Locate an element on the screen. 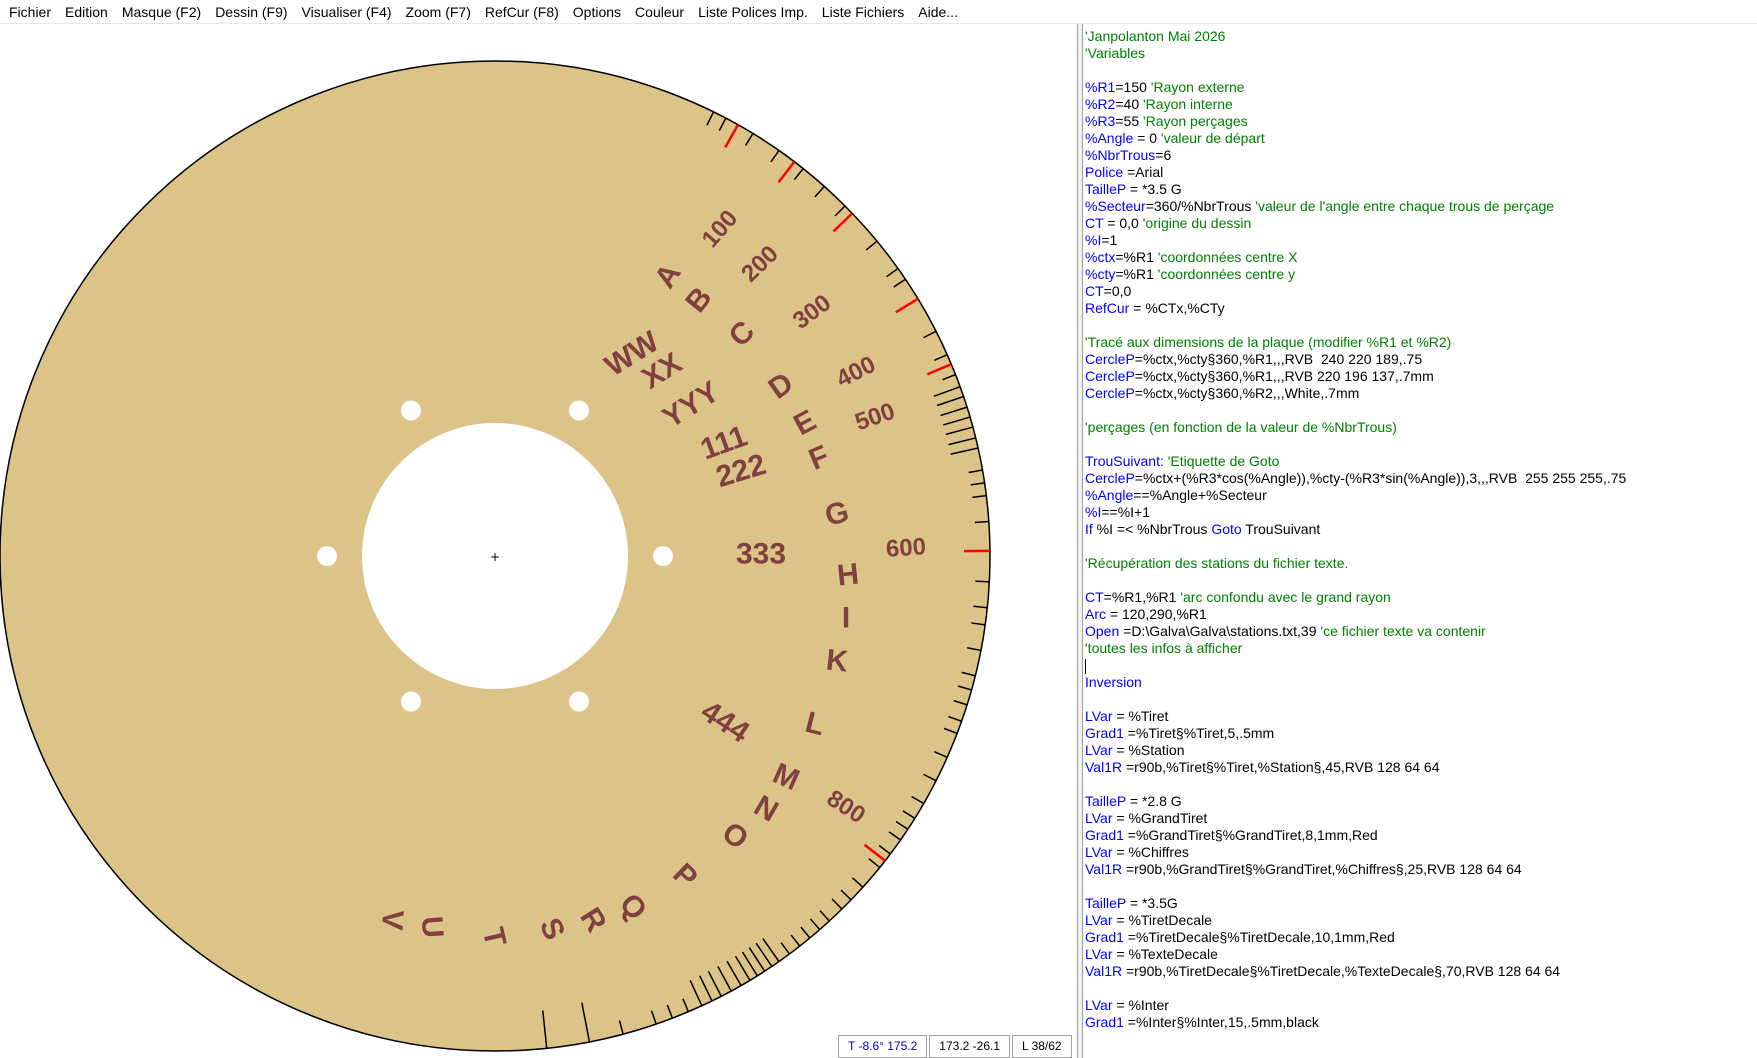 The height and width of the screenshot is (1058, 1757). code-text: = %GrandTiret is located at coordinates (1160, 818).